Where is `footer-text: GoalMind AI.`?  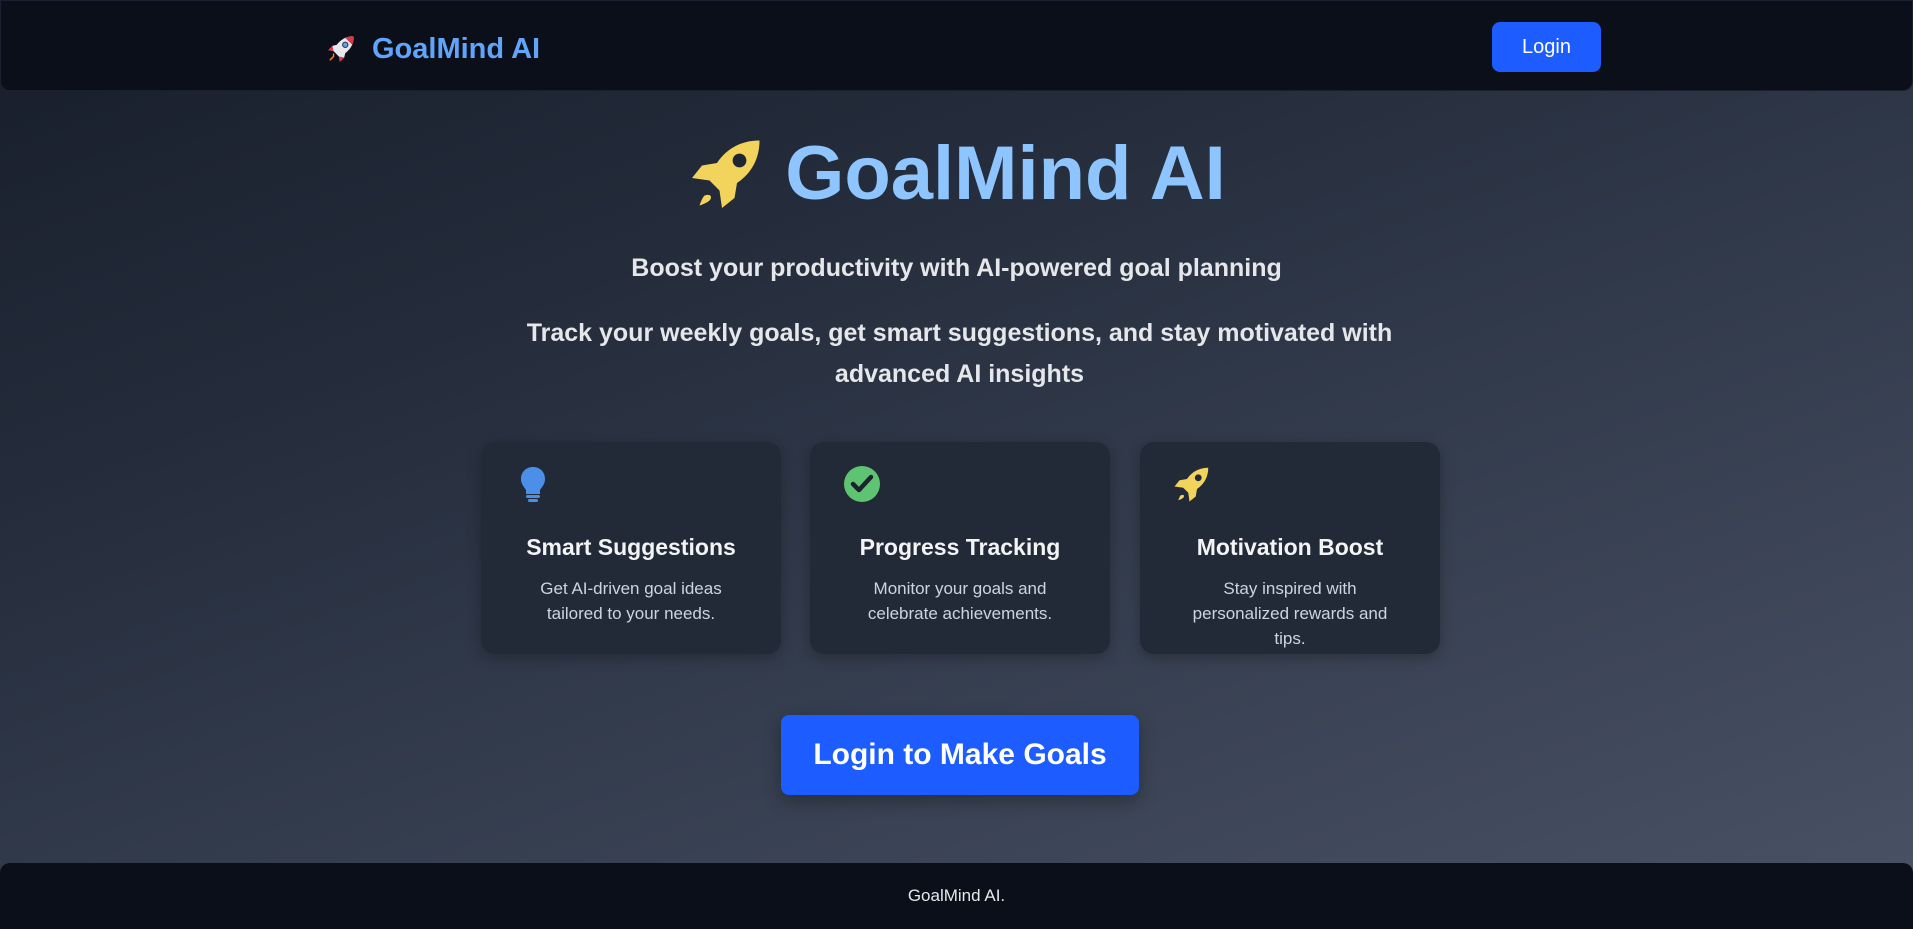
footer-text: GoalMind AI. is located at coordinates (956, 895).